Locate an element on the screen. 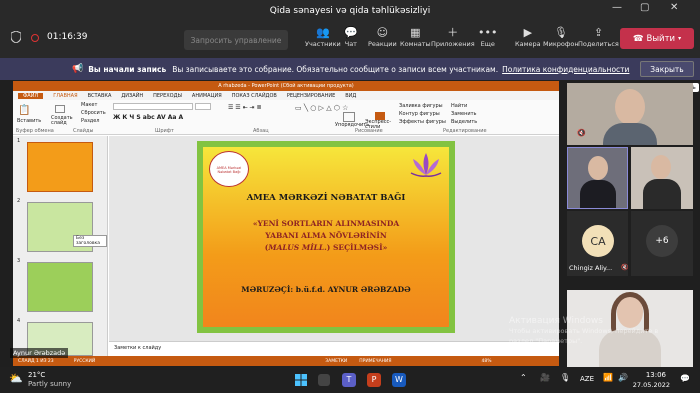 This screenshot has height=393, width=700. shape-fill-button: Заливка фигуры is located at coordinates (421, 106).